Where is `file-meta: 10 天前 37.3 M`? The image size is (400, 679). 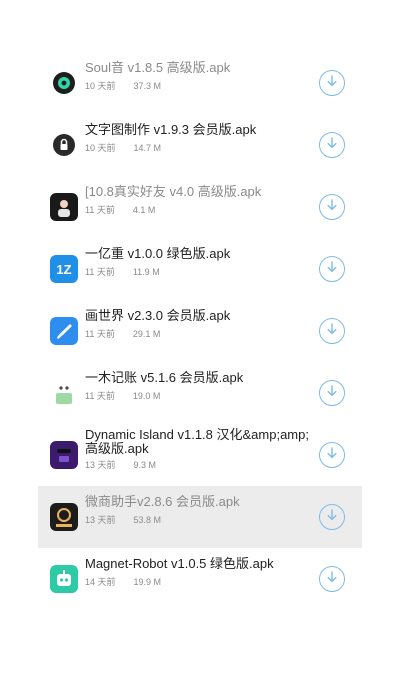
file-meta: 10 天前 37.3 M is located at coordinates (123, 85).